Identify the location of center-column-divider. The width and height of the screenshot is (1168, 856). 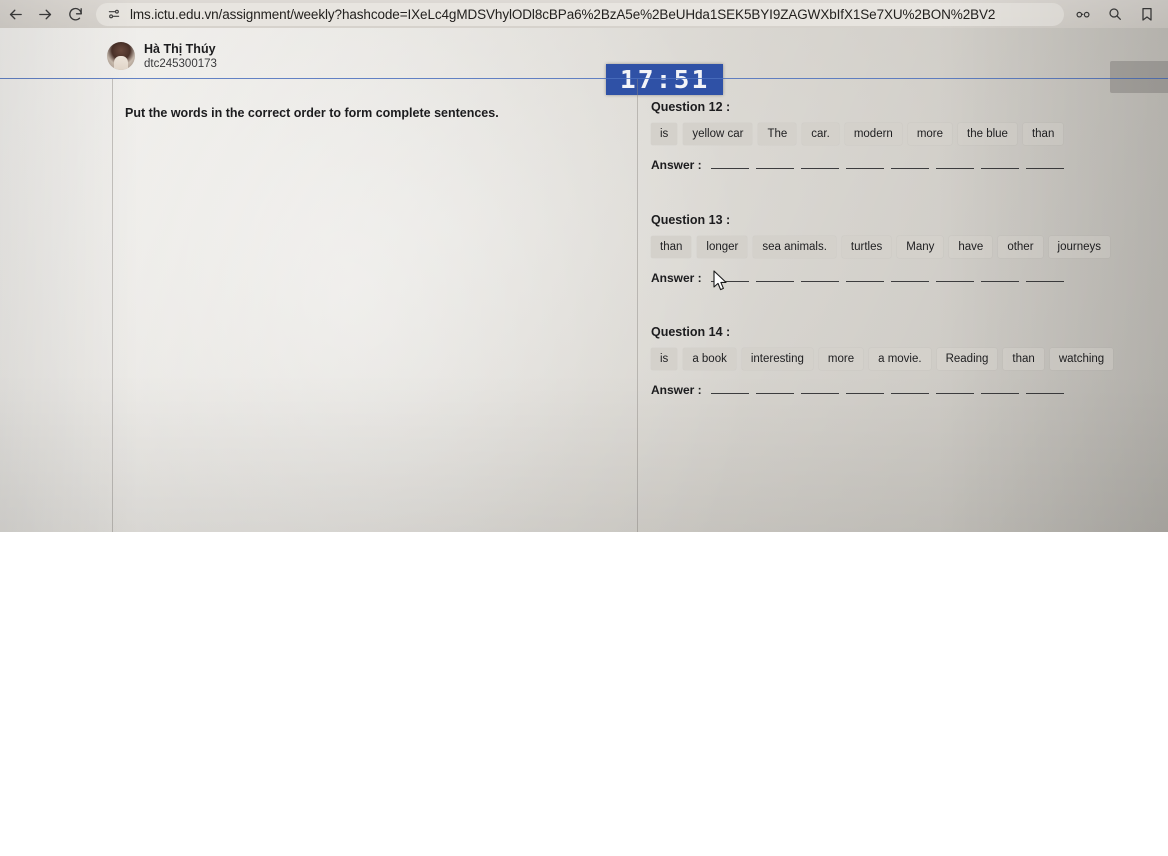
(637, 305).